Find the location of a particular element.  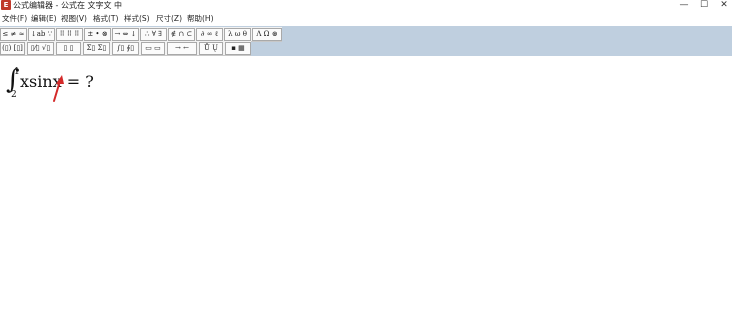

arrow-symbols-button: → ⇔ ↓ is located at coordinates (125, 34).